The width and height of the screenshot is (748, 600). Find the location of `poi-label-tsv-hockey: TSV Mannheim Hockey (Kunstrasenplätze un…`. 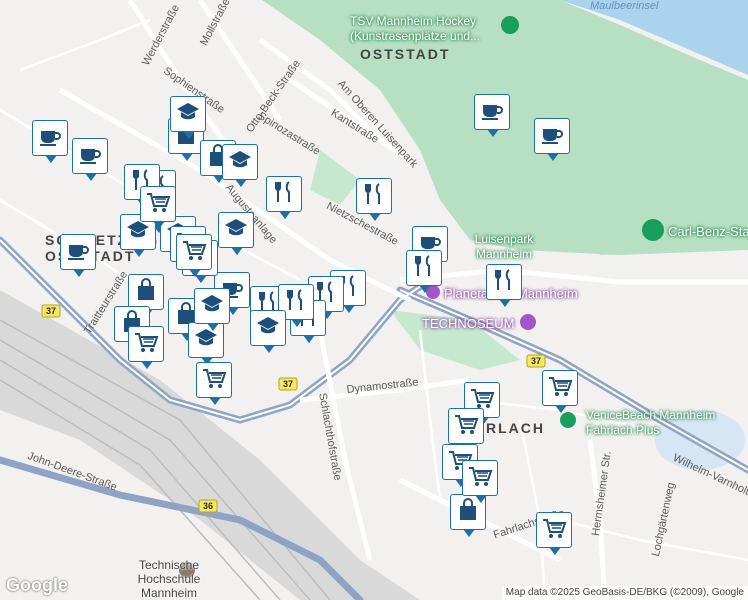

poi-label-tsv-hockey: TSV Mannheim Hockey (Kunstrasenplätze un… is located at coordinates (430, 29).